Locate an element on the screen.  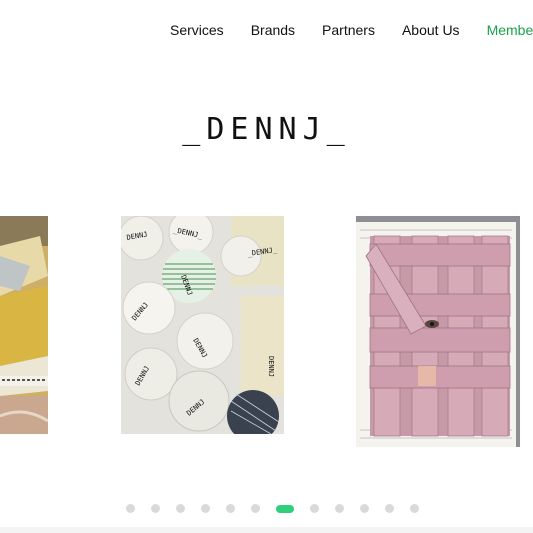
site-logo: _DENNJ_ is located at coordinates (266, 129).